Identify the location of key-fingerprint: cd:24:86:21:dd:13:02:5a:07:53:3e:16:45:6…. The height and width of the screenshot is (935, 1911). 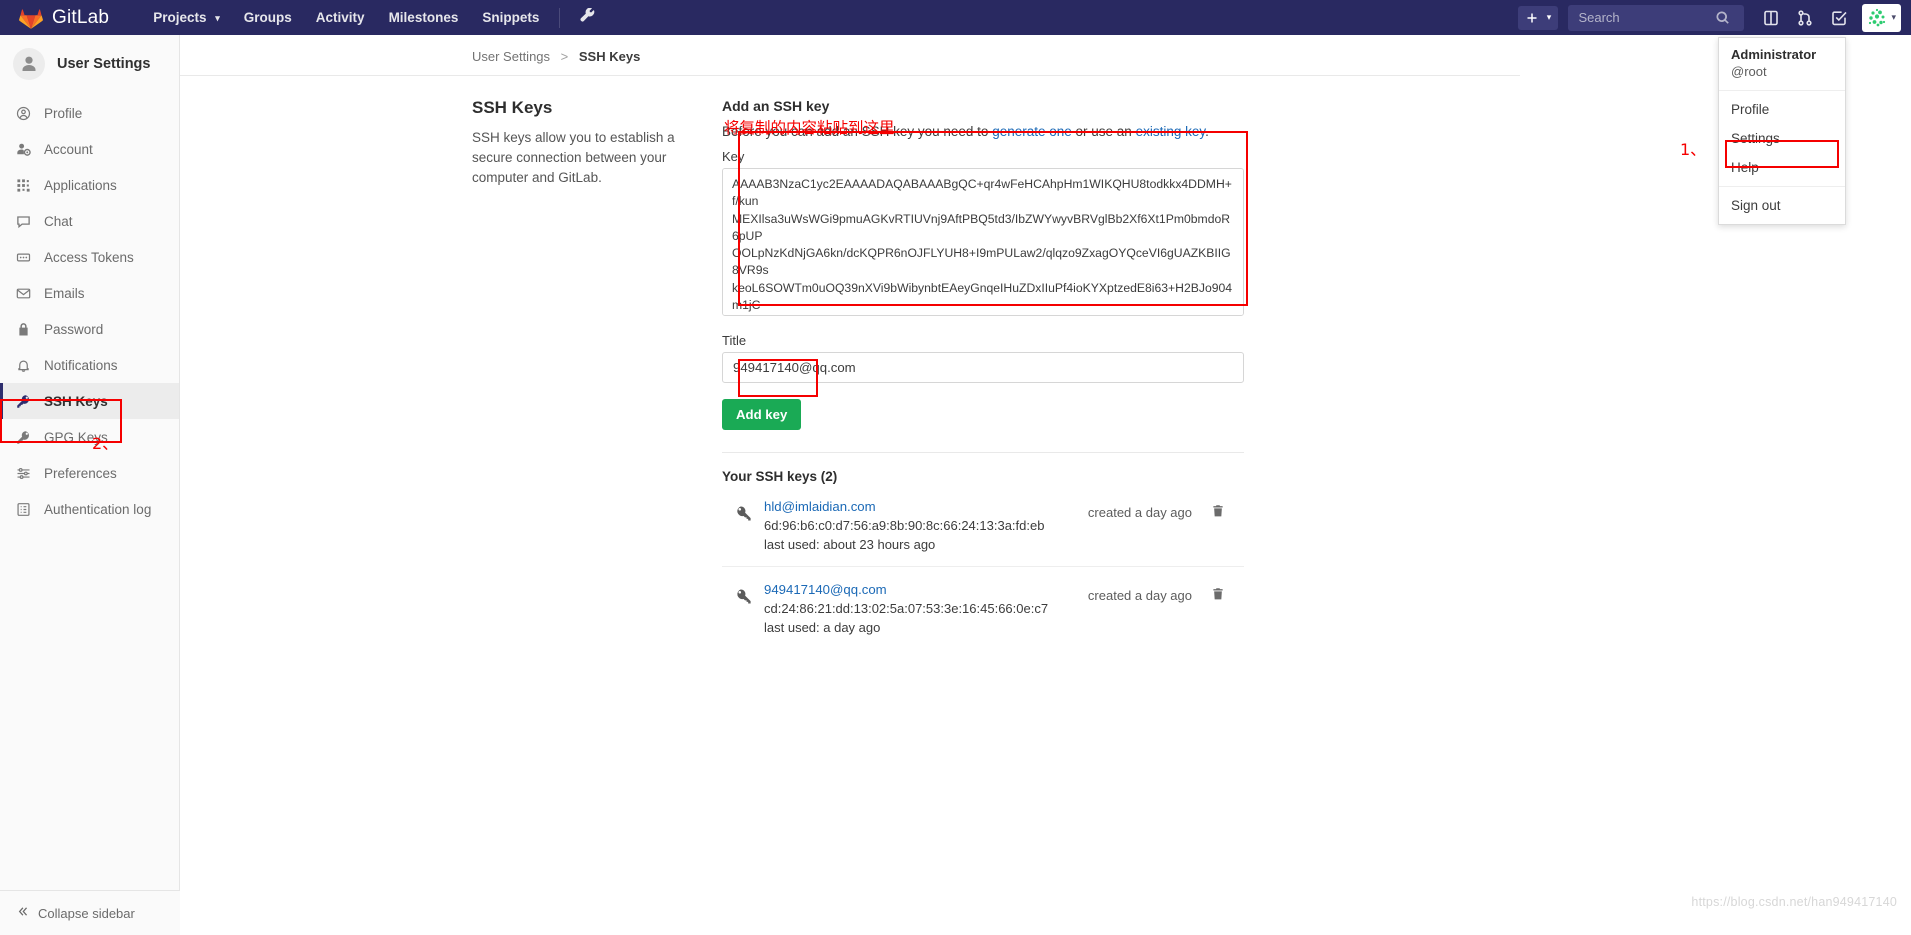
(906, 608).